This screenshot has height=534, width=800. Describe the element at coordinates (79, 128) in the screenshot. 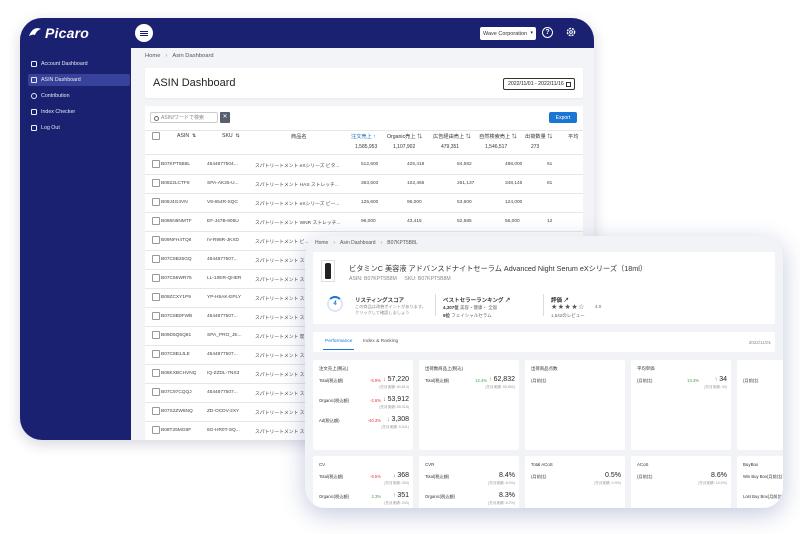

I see `sidebar-item-log-out: Log Out` at that location.